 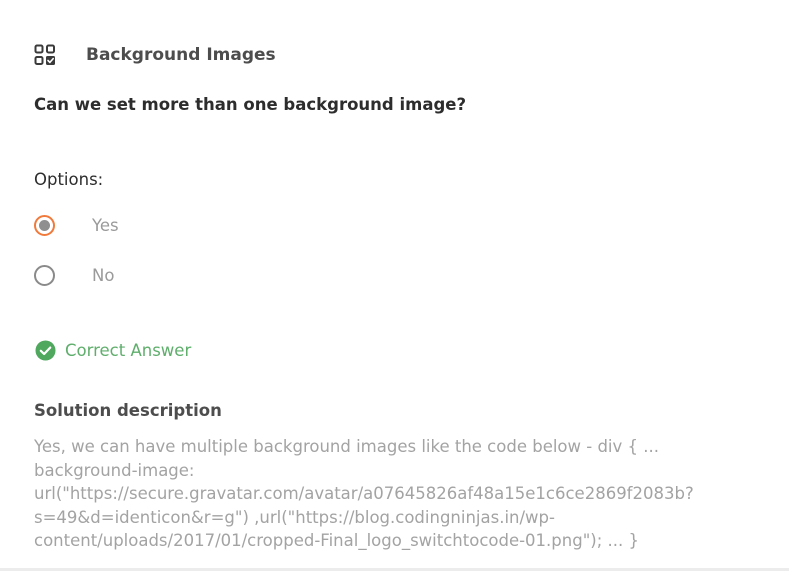 What do you see at coordinates (74, 275) in the screenshot?
I see `option-no: No` at bounding box center [74, 275].